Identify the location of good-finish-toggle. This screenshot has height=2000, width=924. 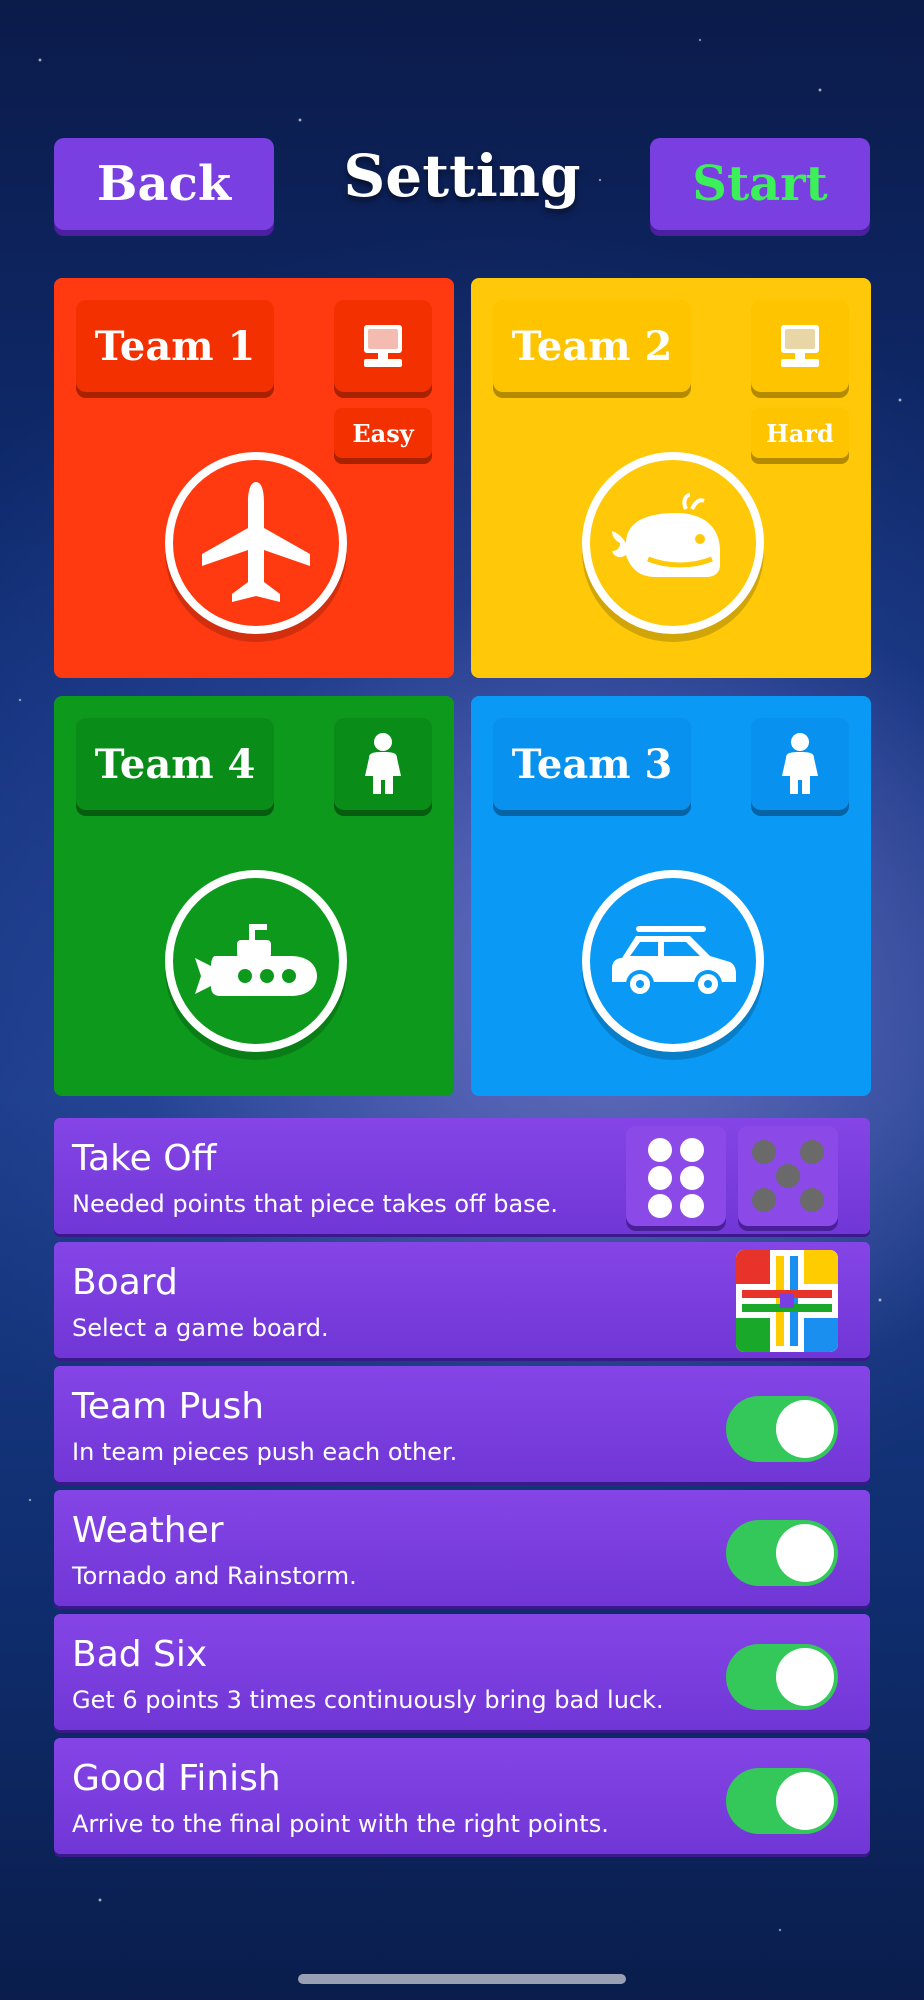
(782, 1801).